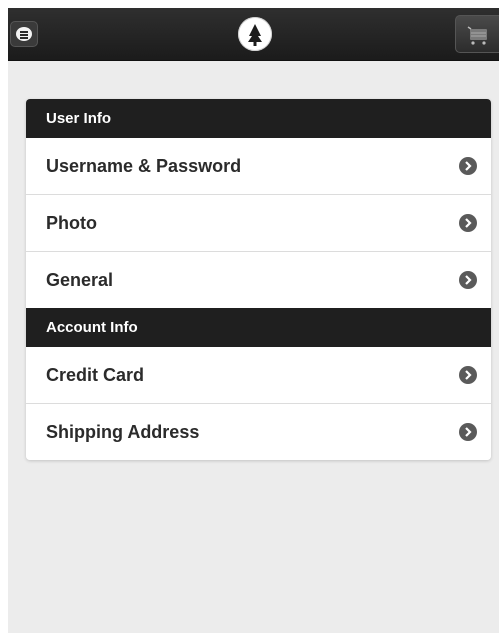 Image resolution: width=499 pixels, height=633 pixels. Describe the element at coordinates (95, 375) in the screenshot. I see `list-item-label: Credit Card` at that location.